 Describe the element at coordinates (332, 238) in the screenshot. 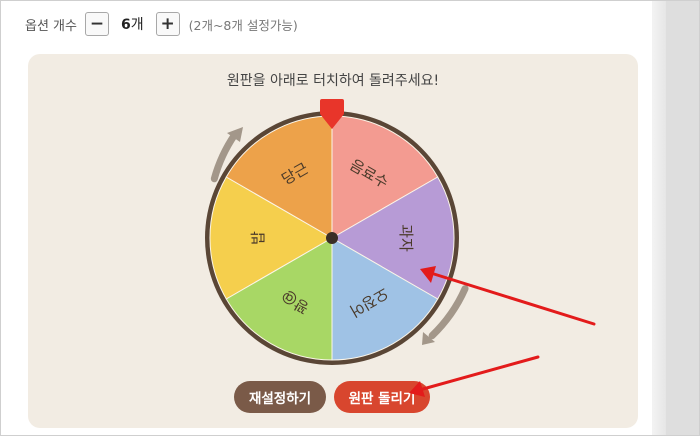

I see `wheel-center-dot` at that location.